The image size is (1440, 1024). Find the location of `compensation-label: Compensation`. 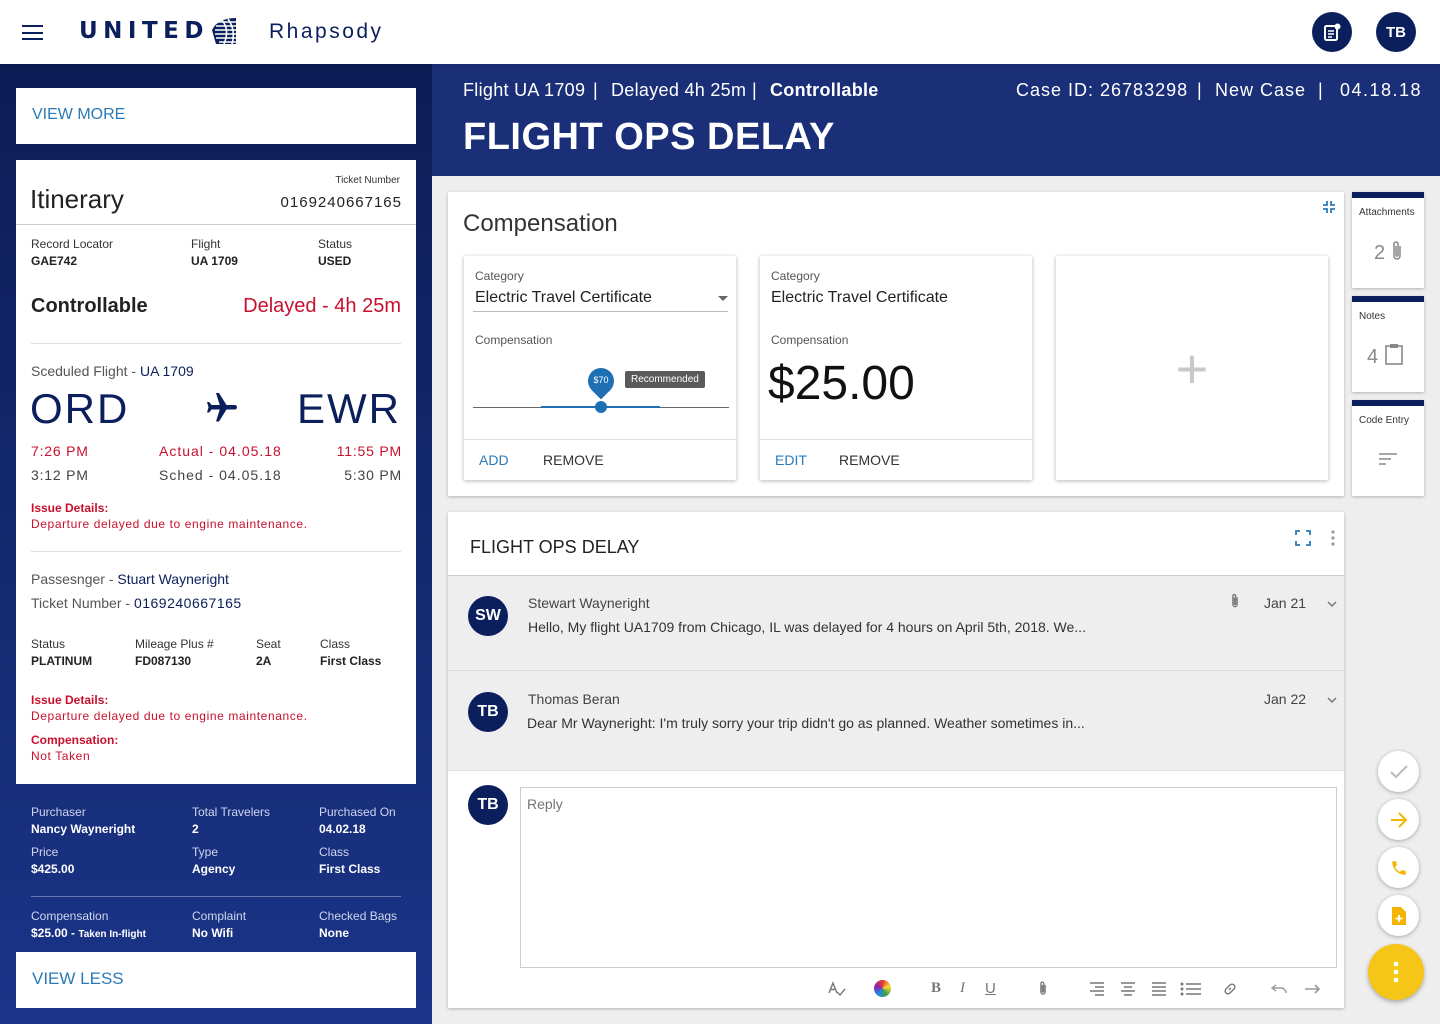

compensation-label: Compensation is located at coordinates (810, 340).